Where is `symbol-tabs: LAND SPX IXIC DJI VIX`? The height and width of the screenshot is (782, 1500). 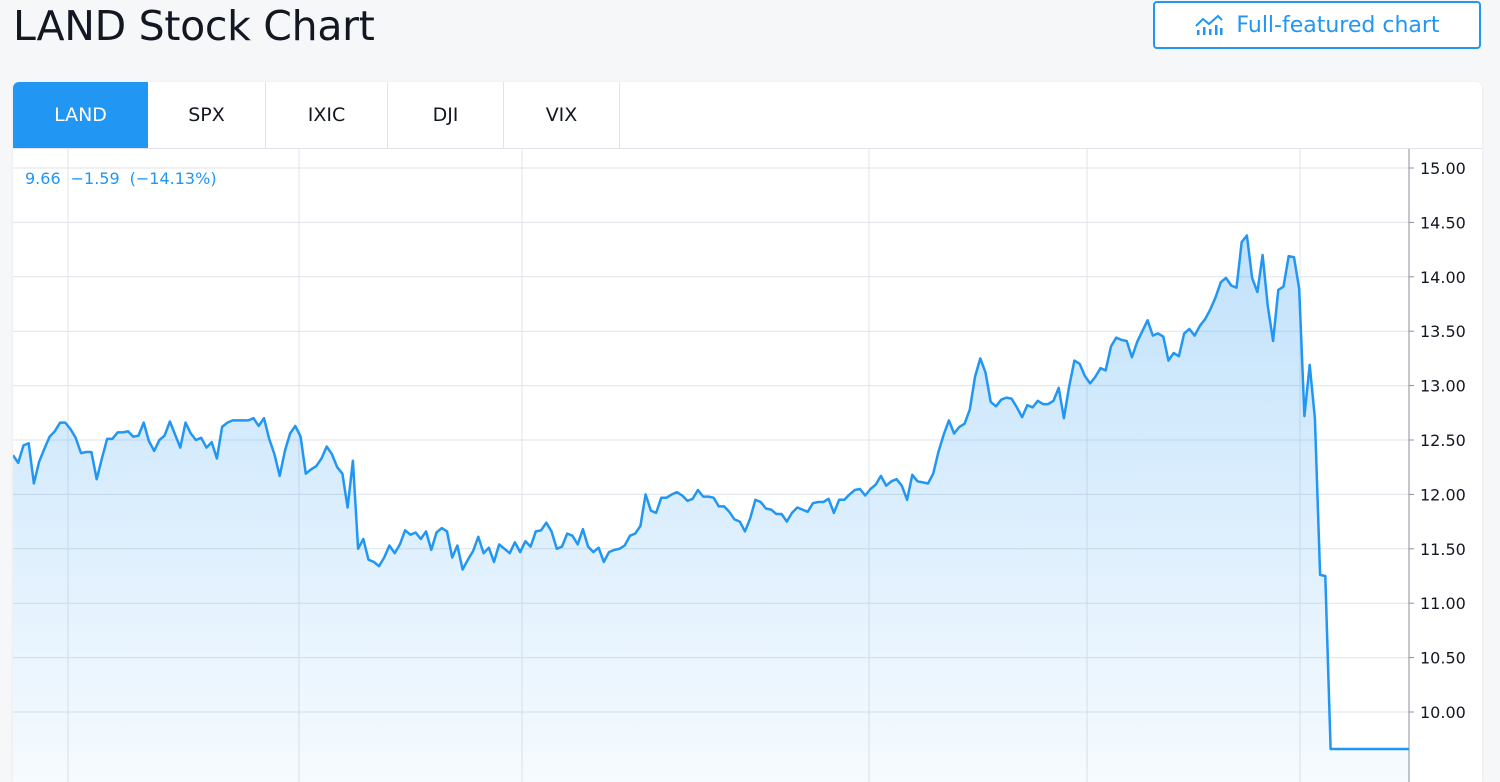
symbol-tabs: LAND SPX IXIC DJI VIX is located at coordinates (747, 115).